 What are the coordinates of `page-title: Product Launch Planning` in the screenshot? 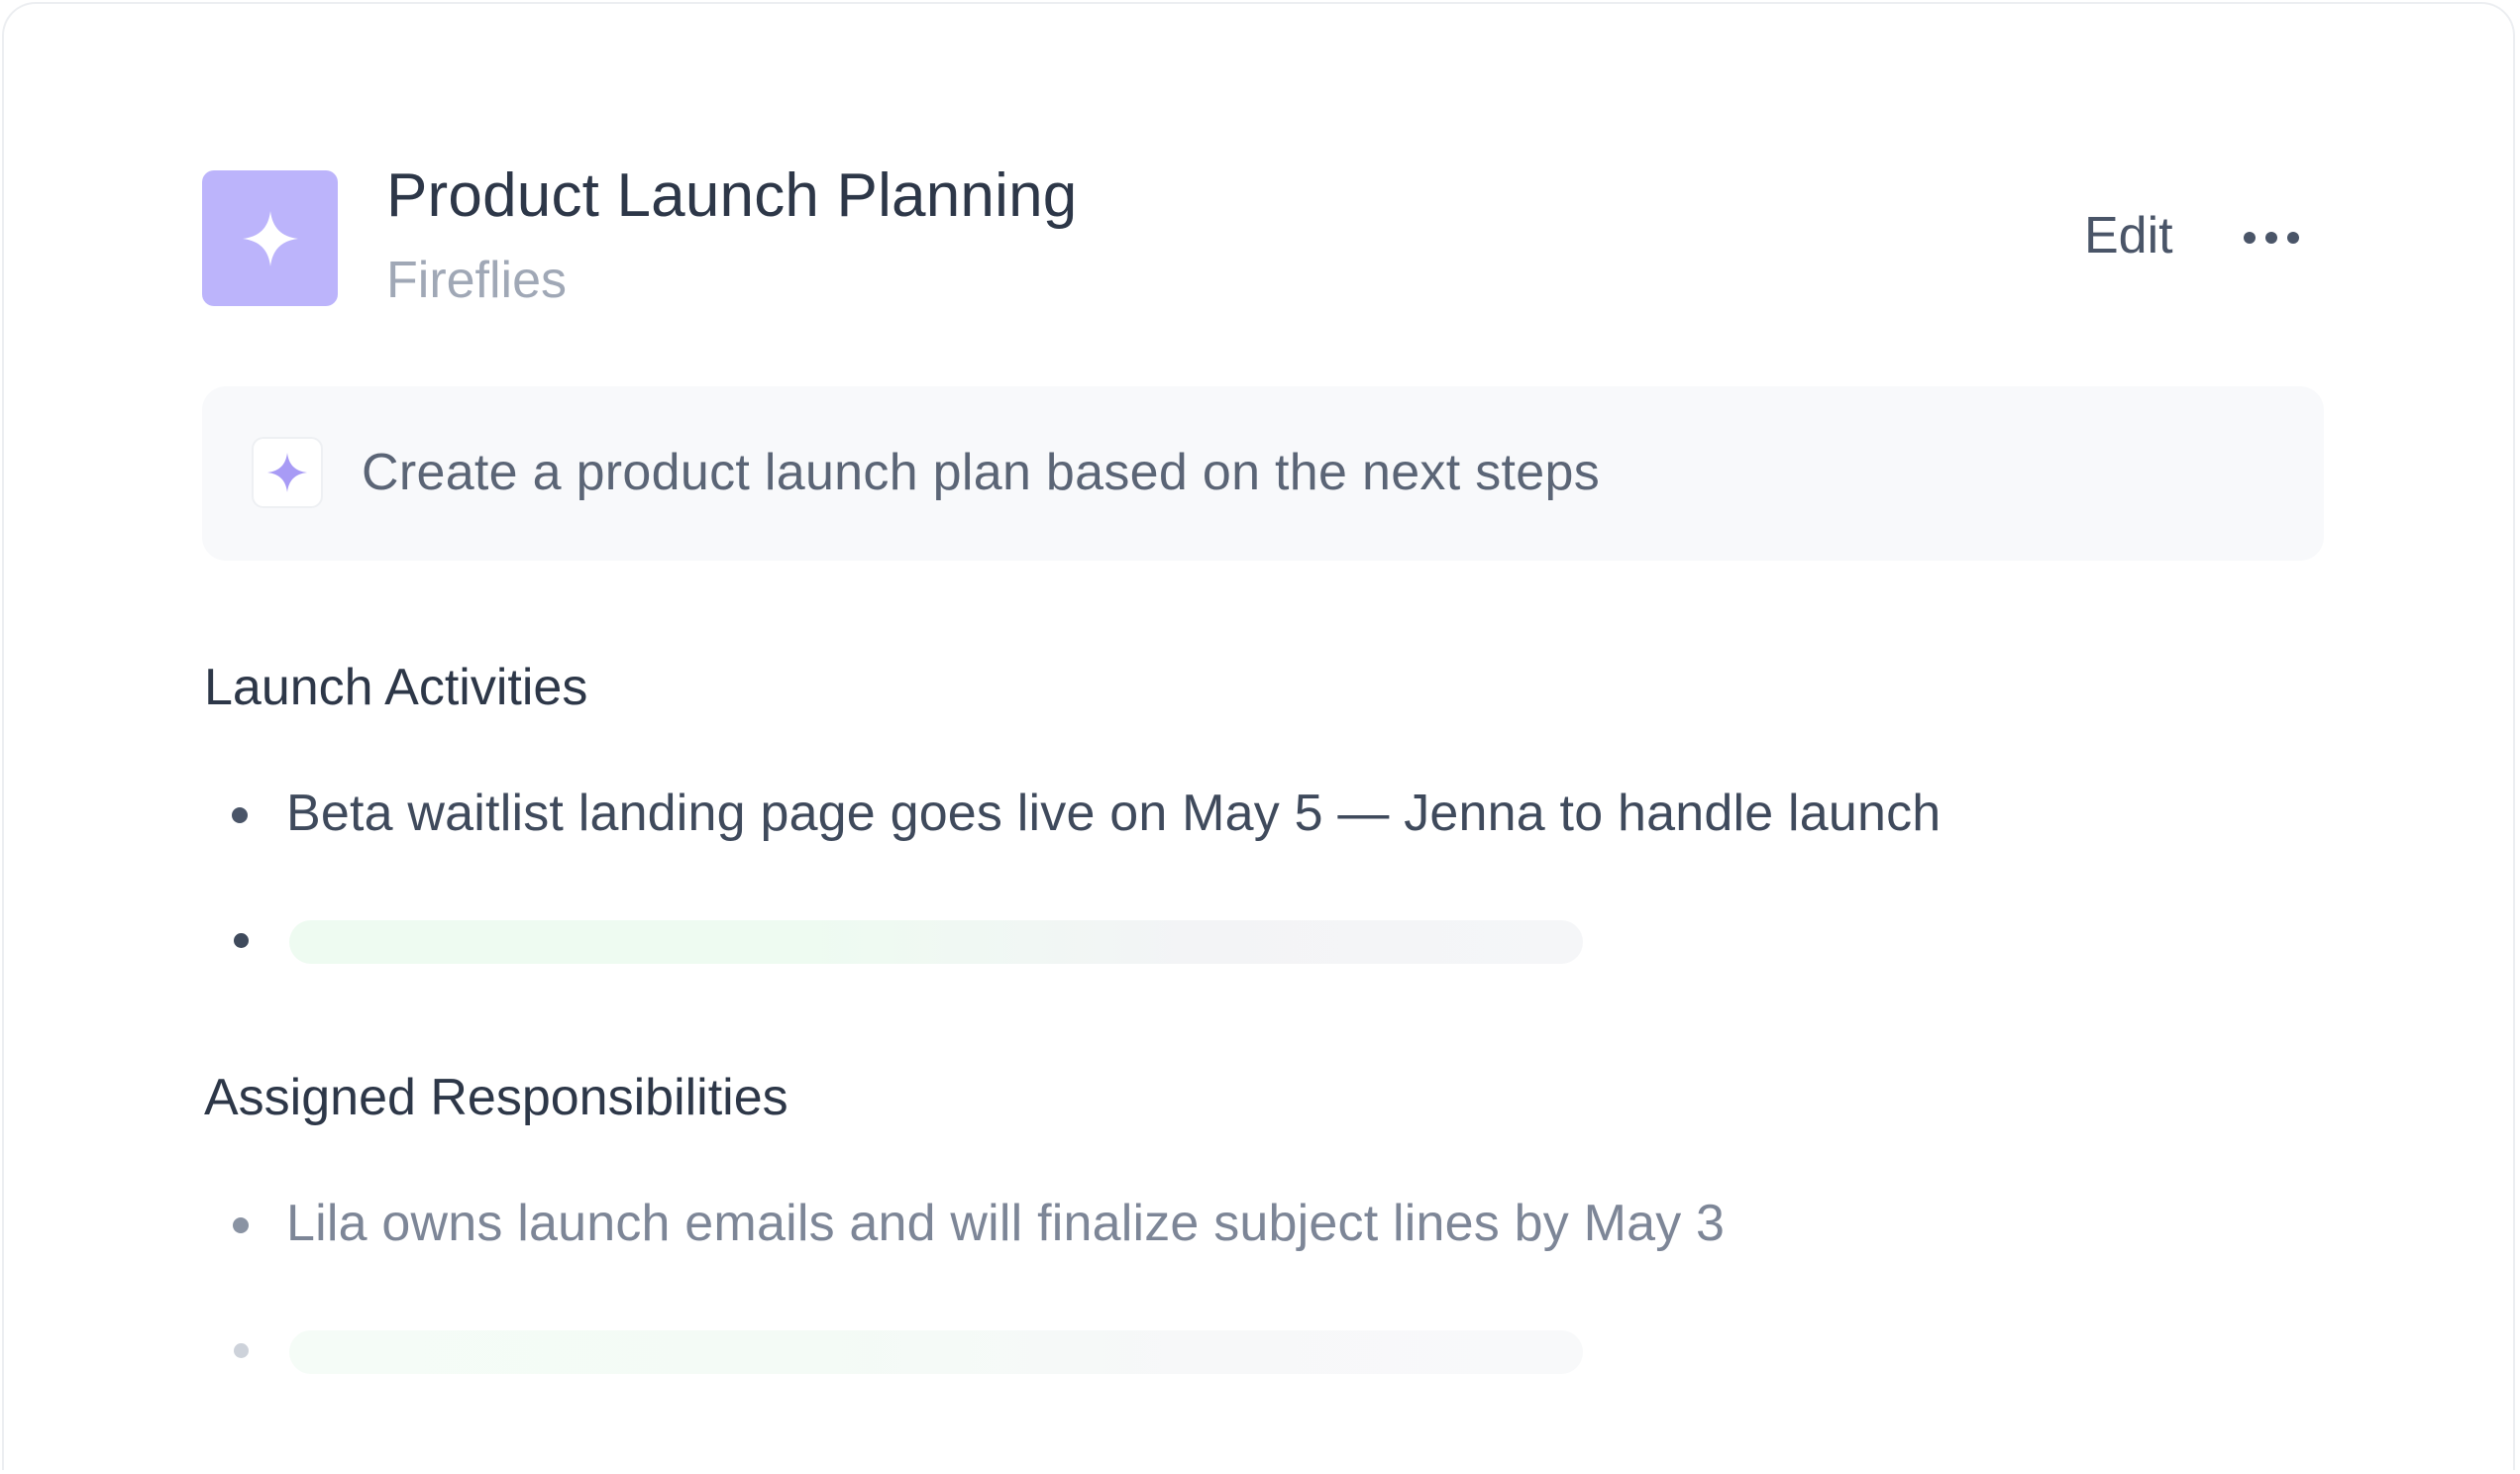 It's located at (732, 196).